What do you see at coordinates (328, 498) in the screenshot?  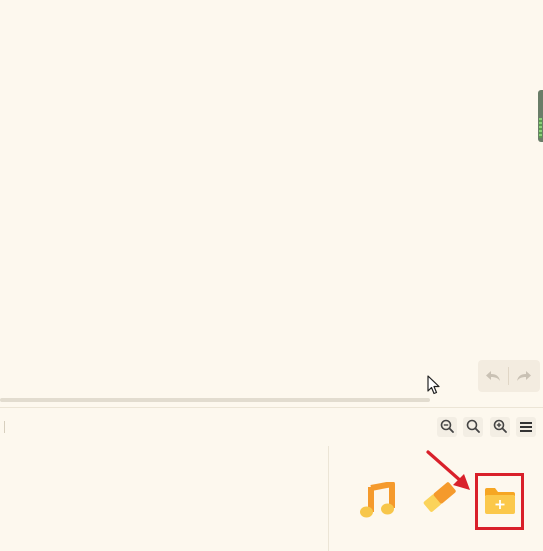 I see `panel-divider` at bounding box center [328, 498].